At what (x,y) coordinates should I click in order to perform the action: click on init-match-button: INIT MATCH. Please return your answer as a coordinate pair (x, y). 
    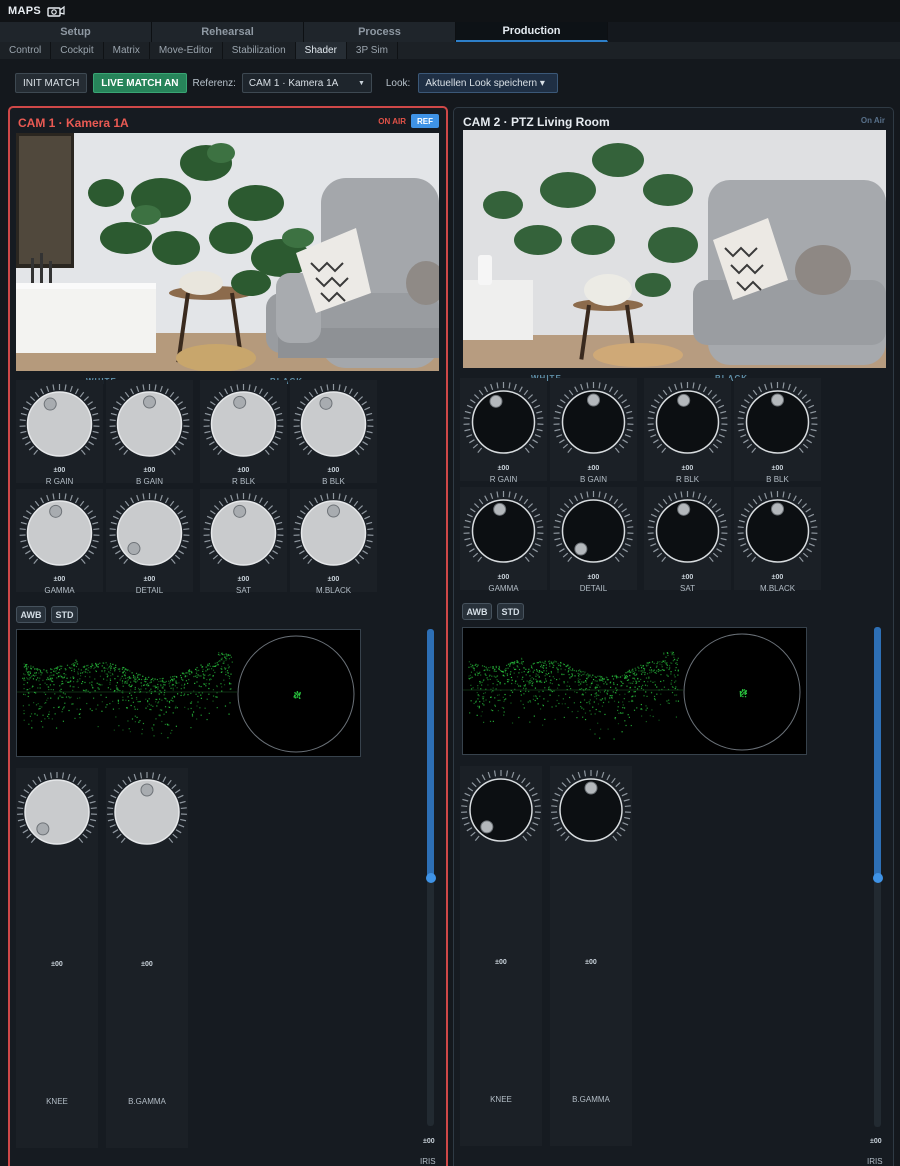
    Looking at the image, I should click on (51, 83).